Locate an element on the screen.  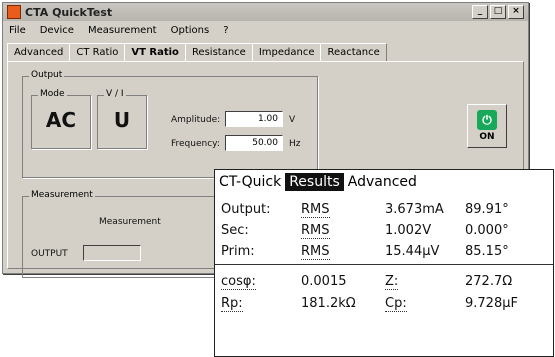
menu-measurement: Measurement is located at coordinates (122, 30).